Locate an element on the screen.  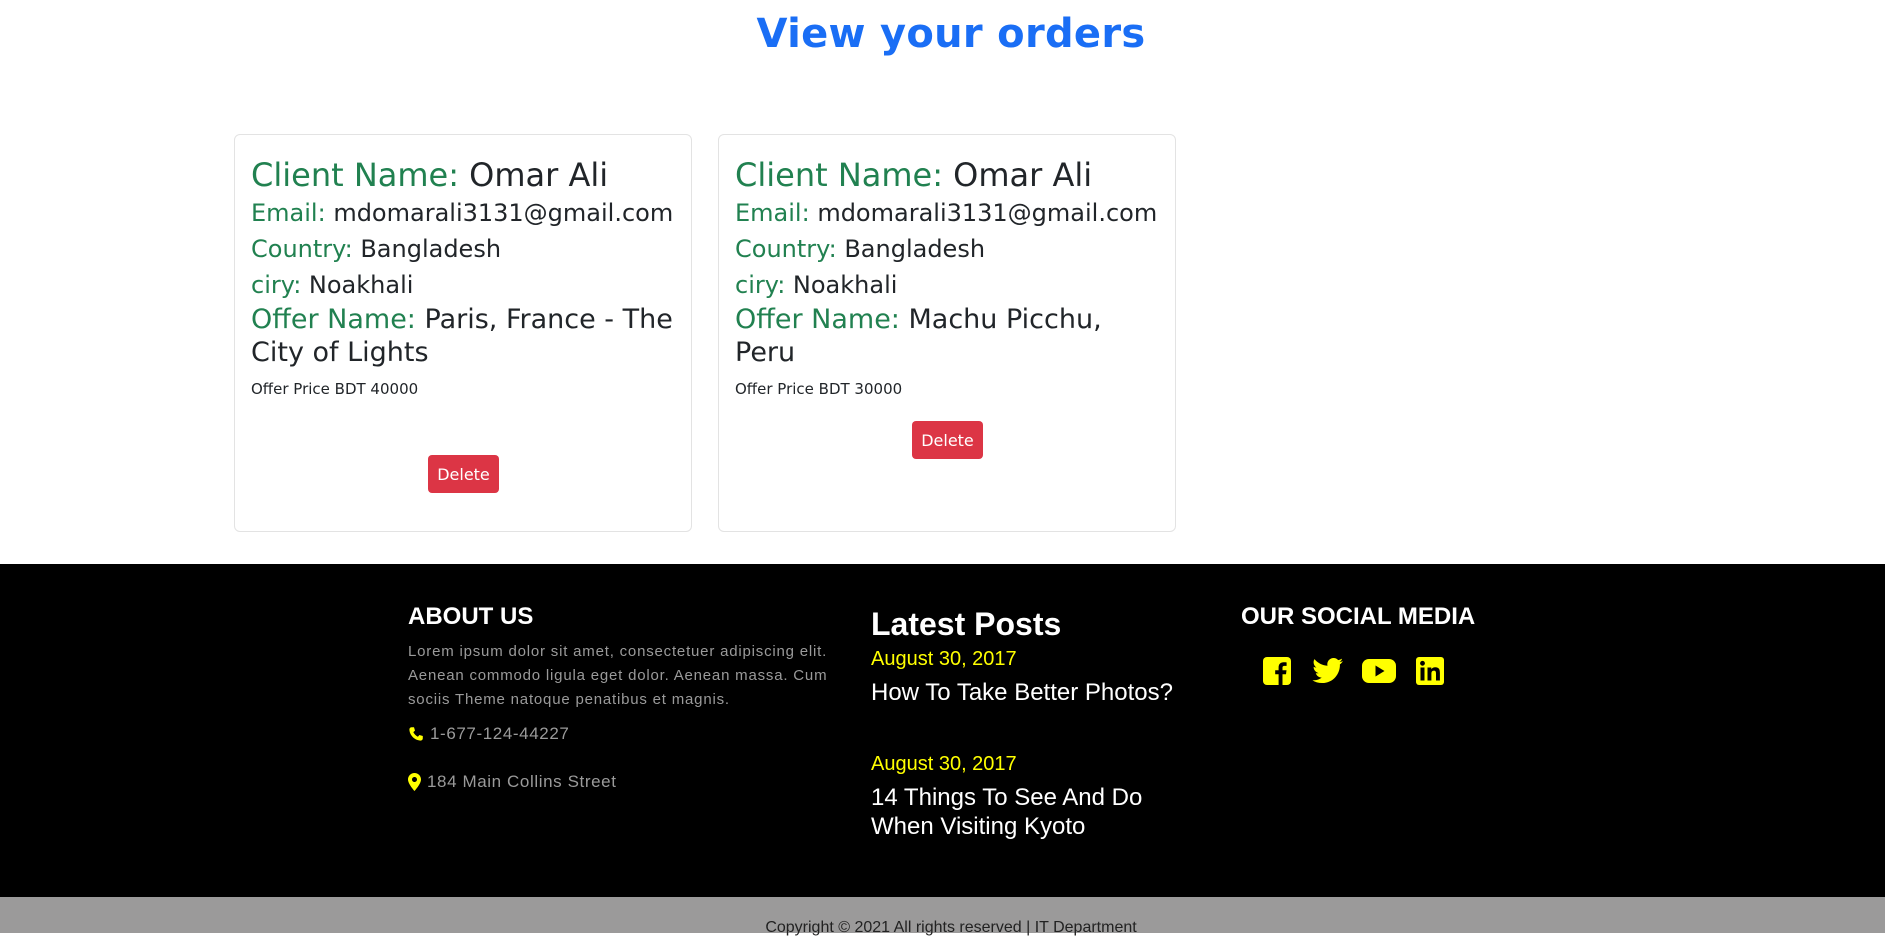
social-media-column: OUR SOCIAL MEDIA is located at coordinates (1391, 645).